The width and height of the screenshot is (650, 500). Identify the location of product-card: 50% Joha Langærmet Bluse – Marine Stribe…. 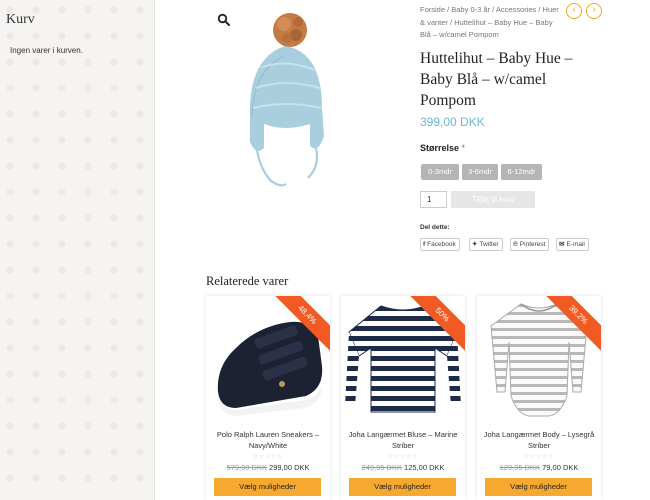
(403, 398).